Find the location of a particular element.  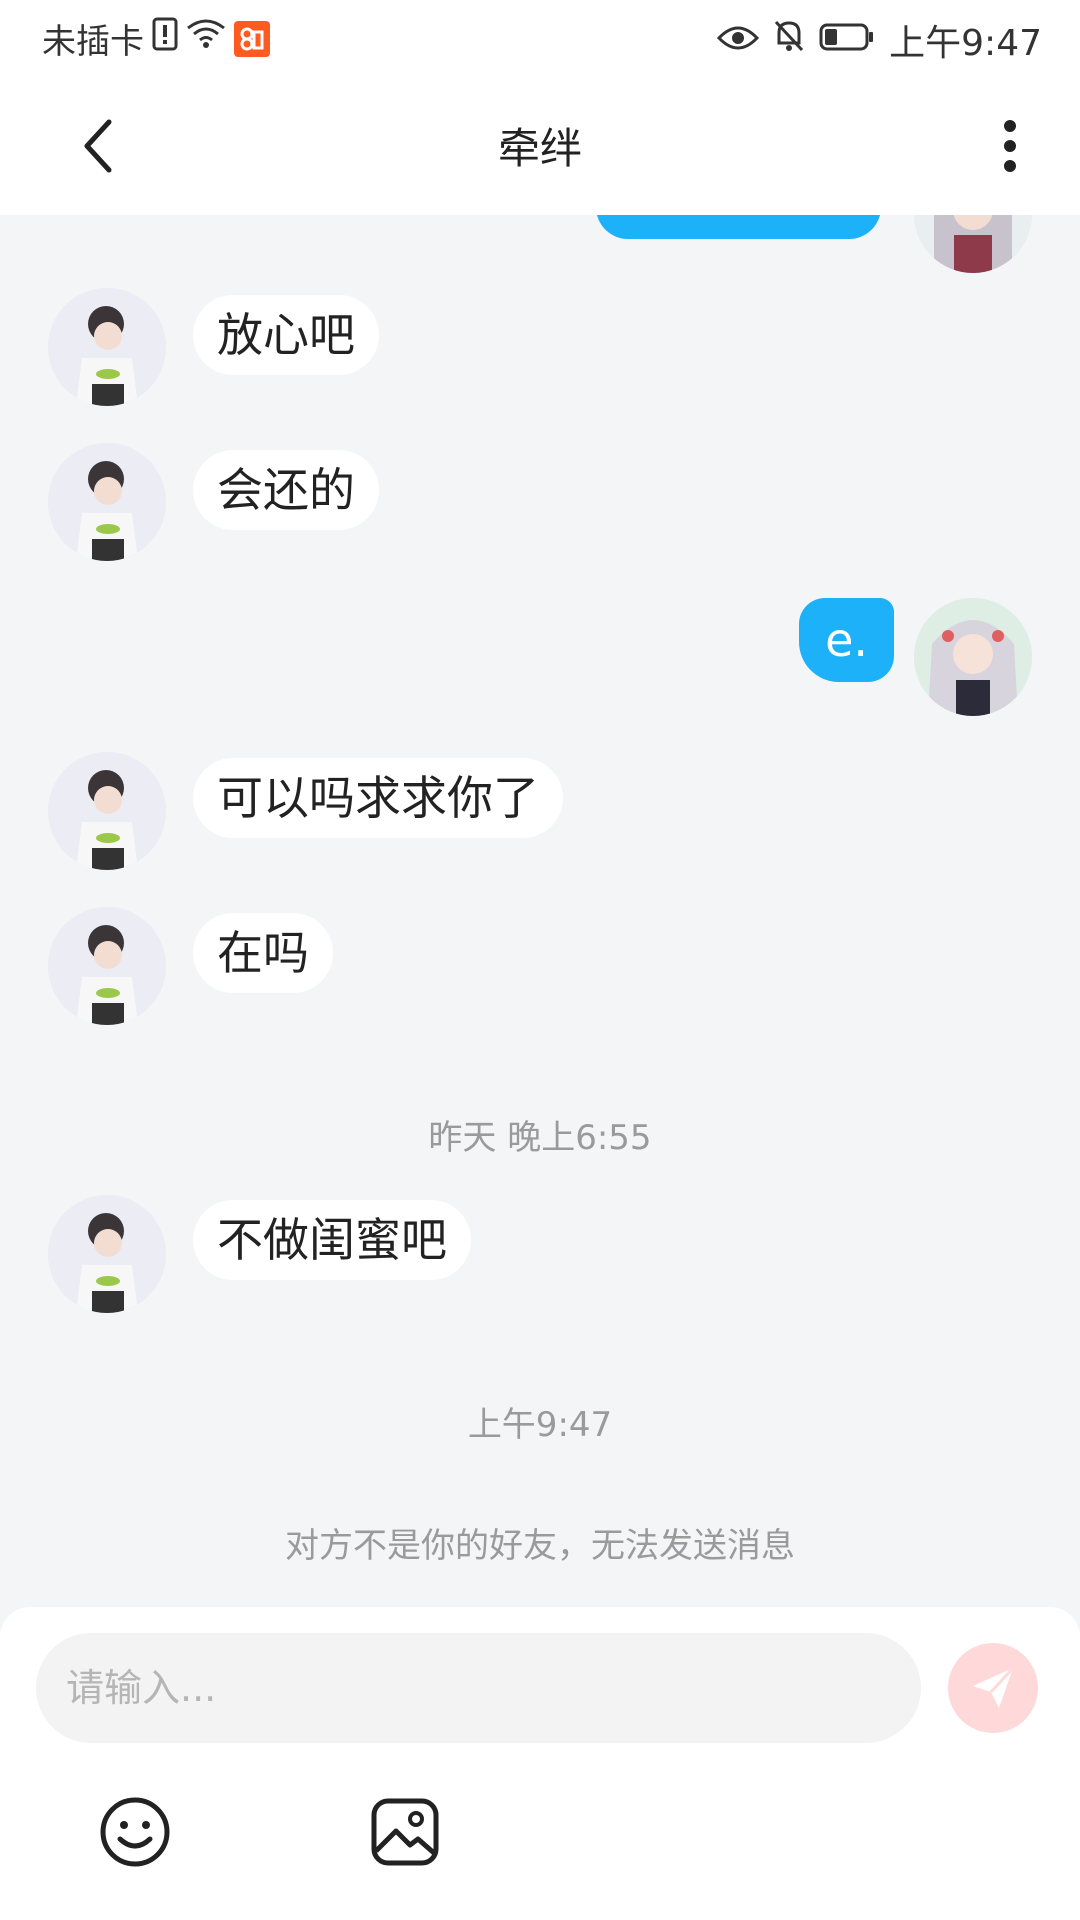

eye-icon is located at coordinates (738, 40).